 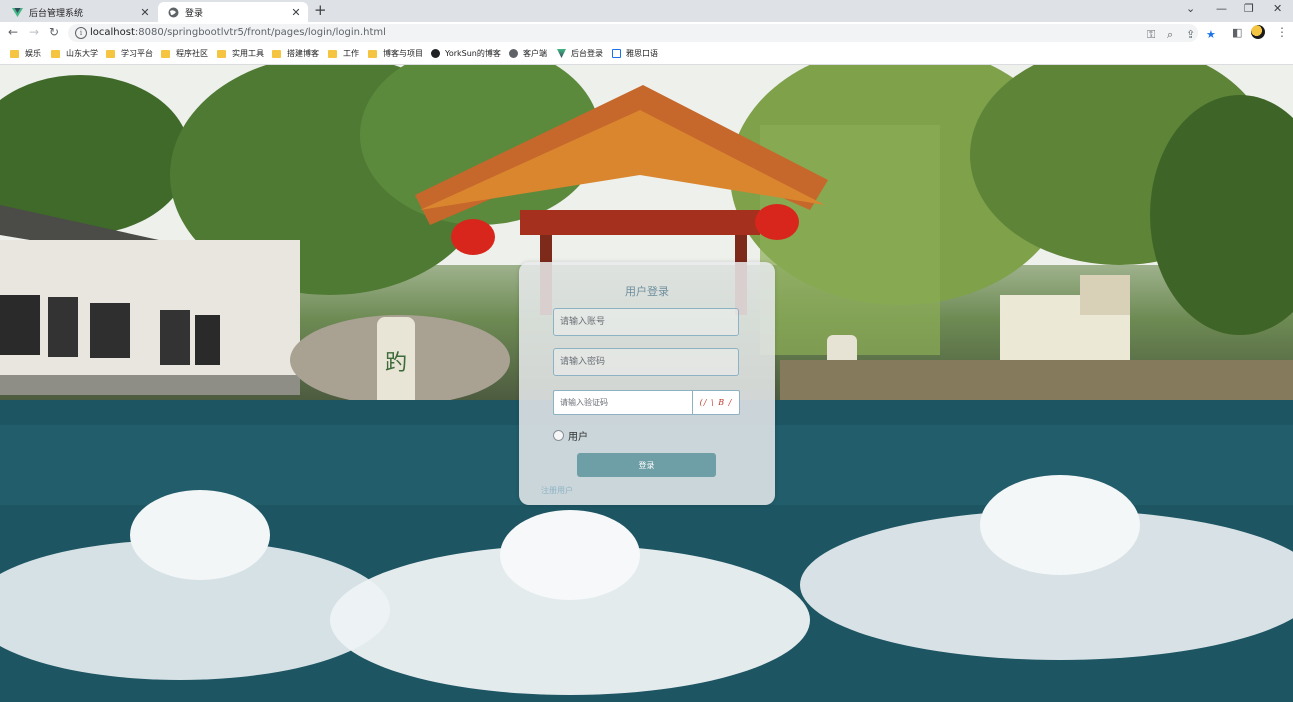 What do you see at coordinates (395, 53) in the screenshot?
I see `bookmark-folder: 博客与项目` at bounding box center [395, 53].